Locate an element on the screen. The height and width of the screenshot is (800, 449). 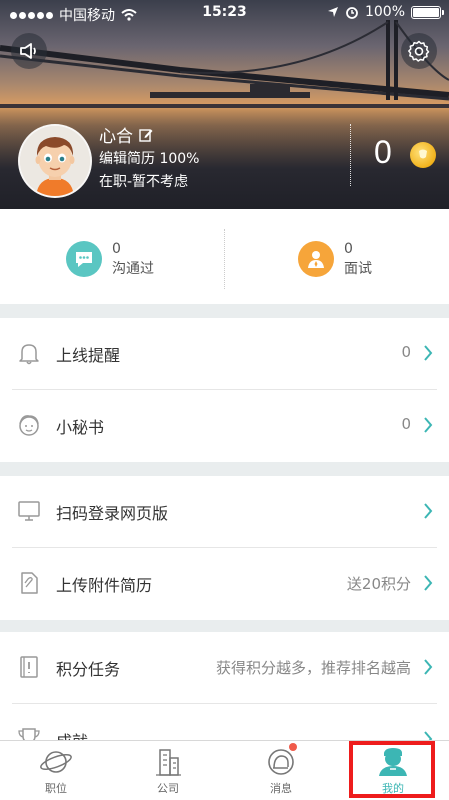
tab-jobs: 职位 is located at coordinates (56, 770).